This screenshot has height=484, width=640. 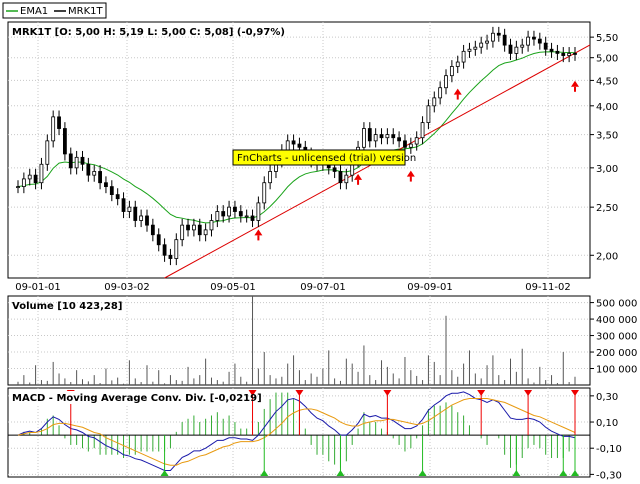 What do you see at coordinates (616, 337) in the screenshot?
I see `volume-y-tick-label: 300 000` at bounding box center [616, 337].